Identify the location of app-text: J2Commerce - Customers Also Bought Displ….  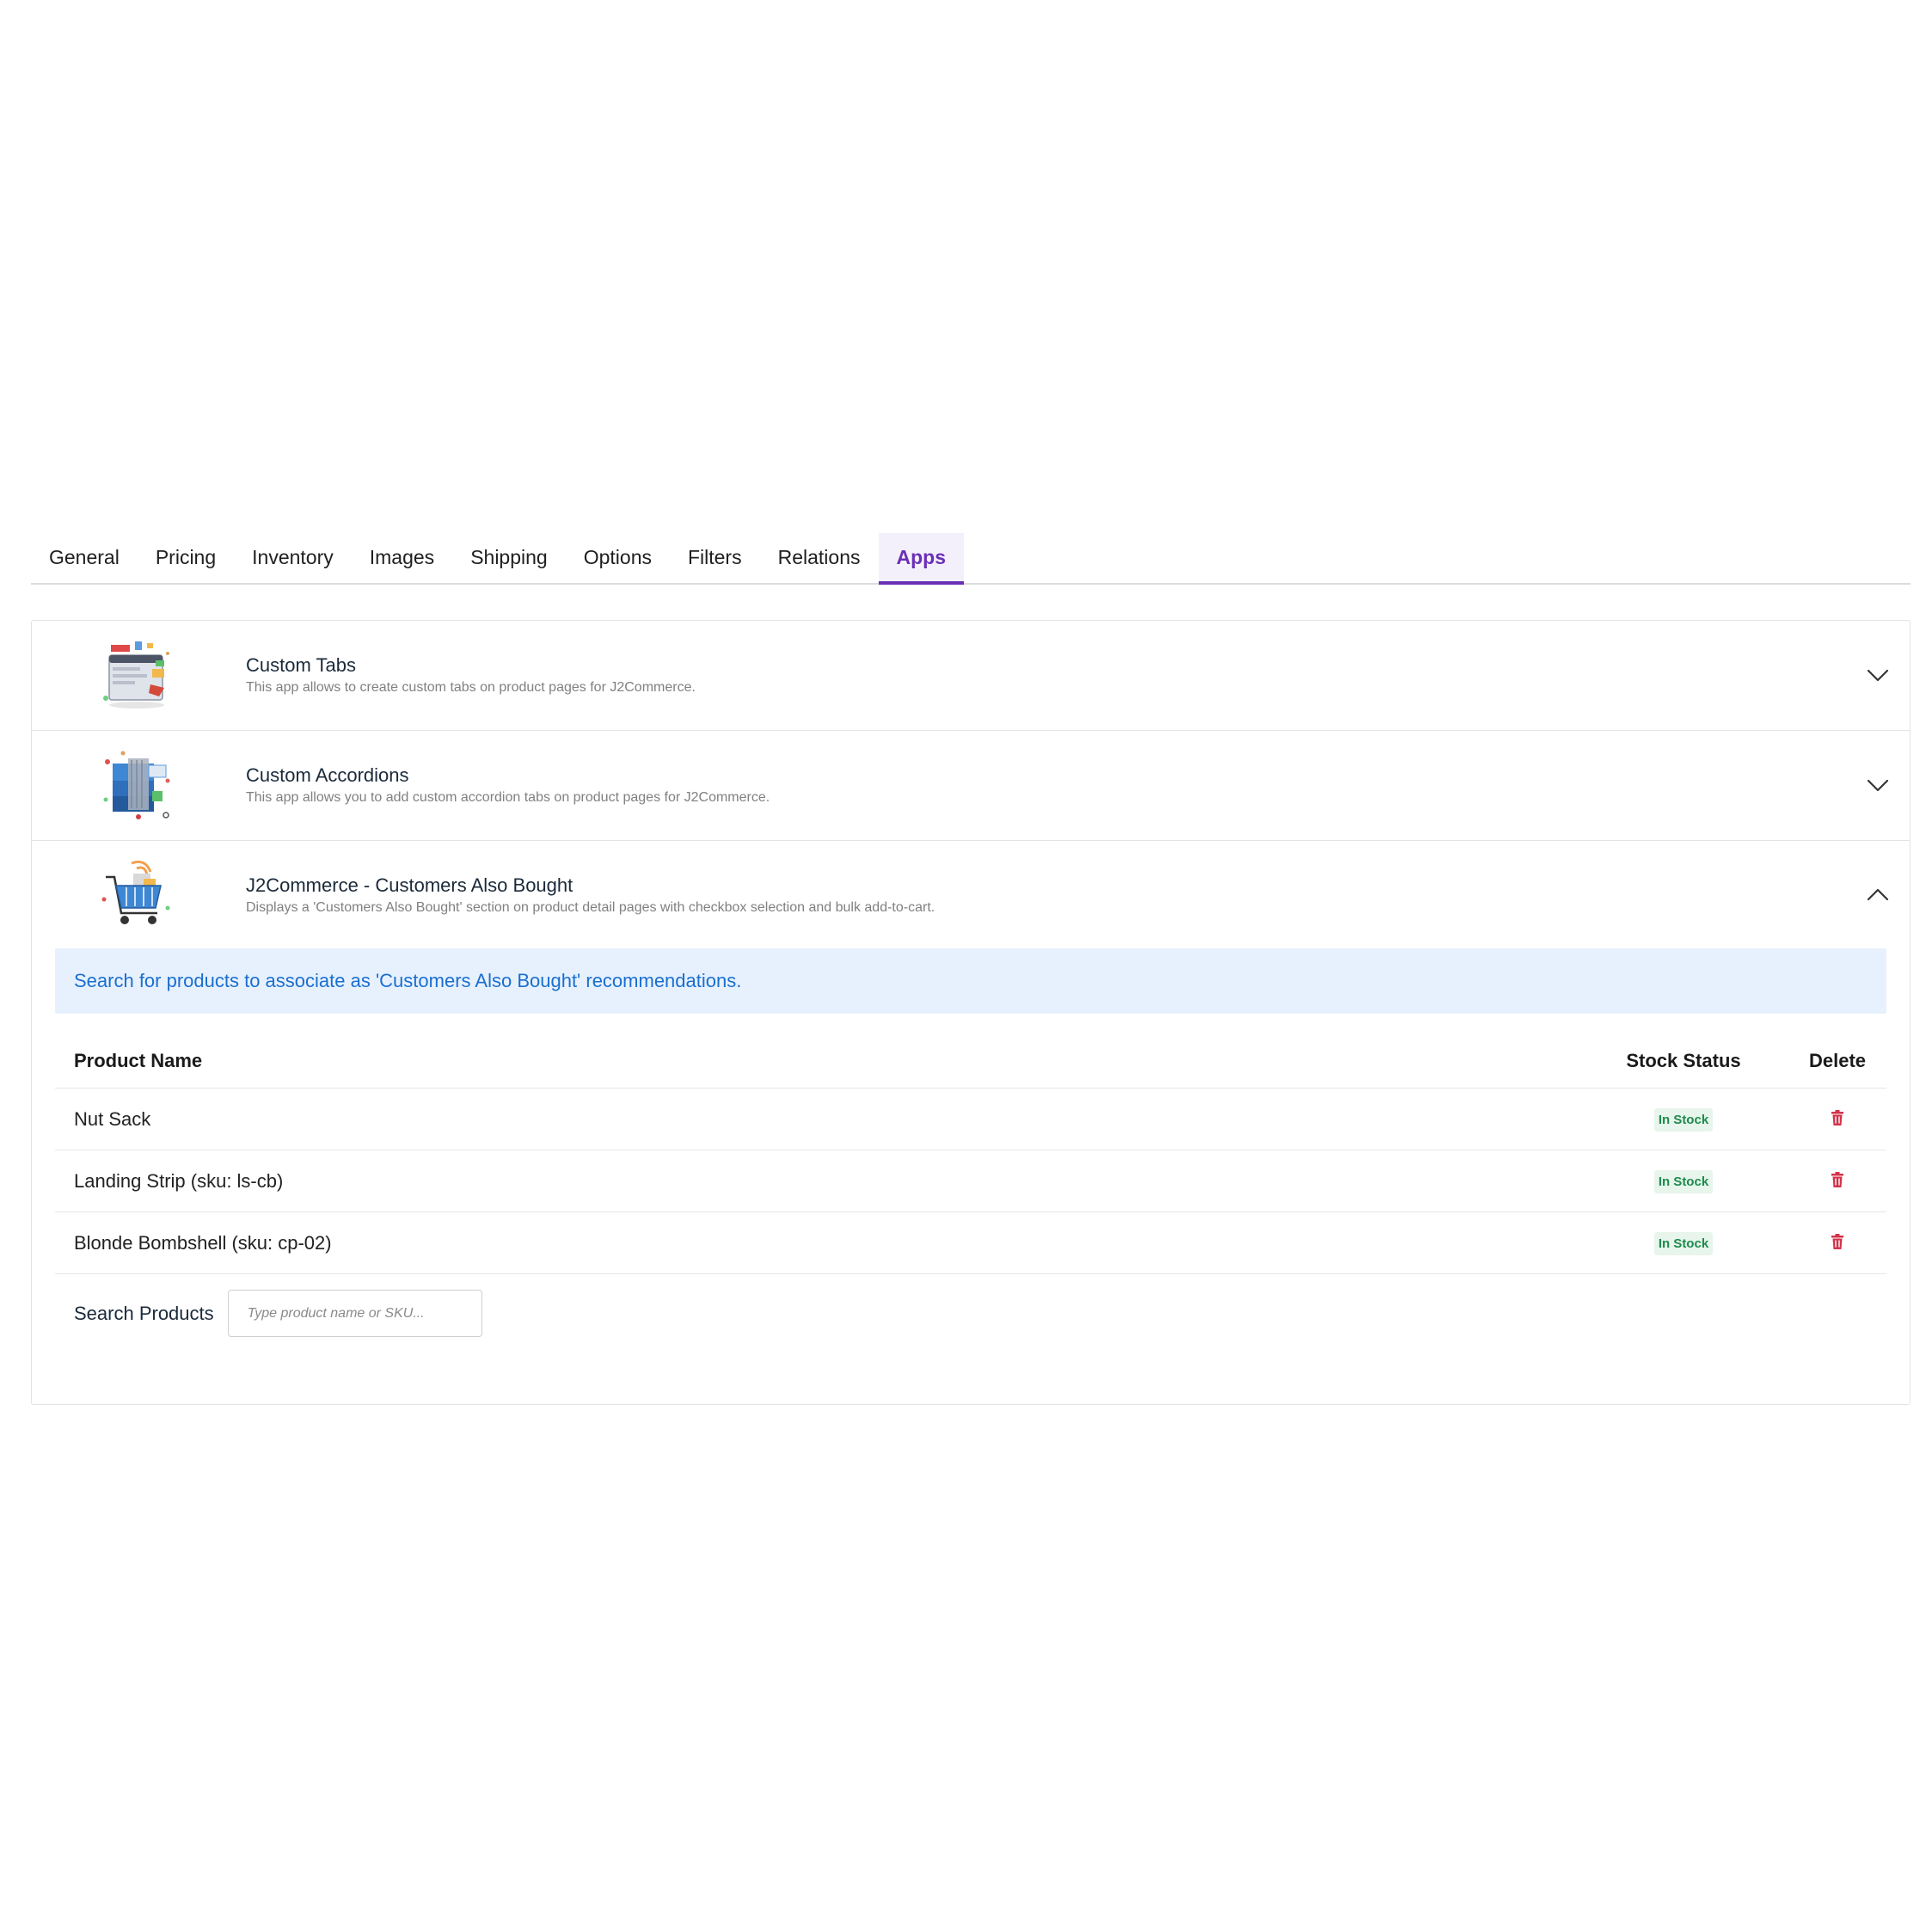
(590, 895).